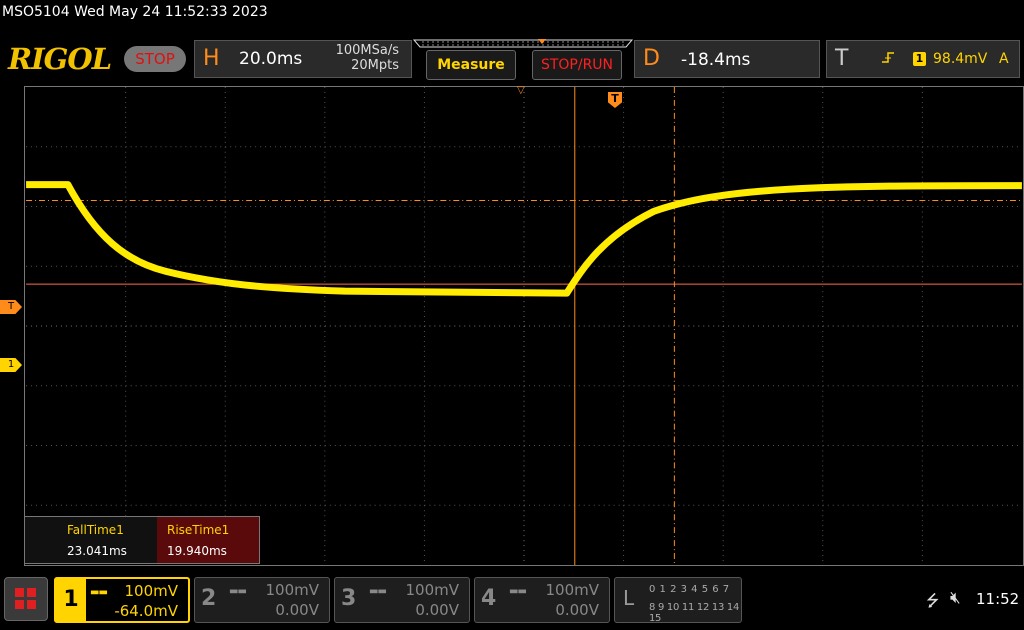 The image size is (1024, 630). What do you see at coordinates (678, 600) in the screenshot?
I see `logic-analyzer-panel: L 0 1 2 3 4 5 6 7 8 9 10 11 12 13 14 15` at bounding box center [678, 600].